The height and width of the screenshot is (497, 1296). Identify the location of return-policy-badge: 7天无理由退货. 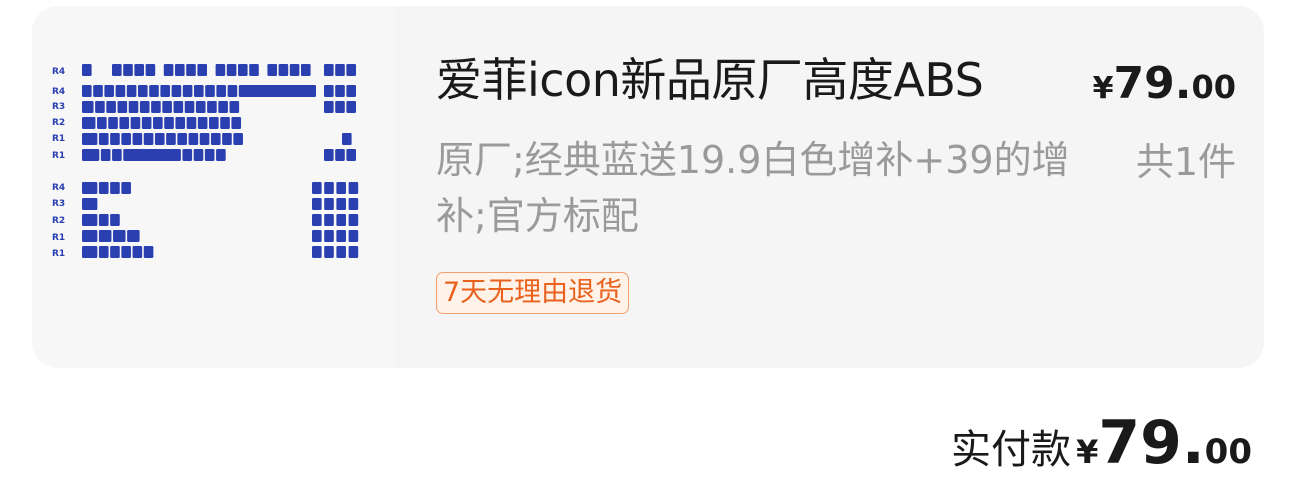
(533, 293).